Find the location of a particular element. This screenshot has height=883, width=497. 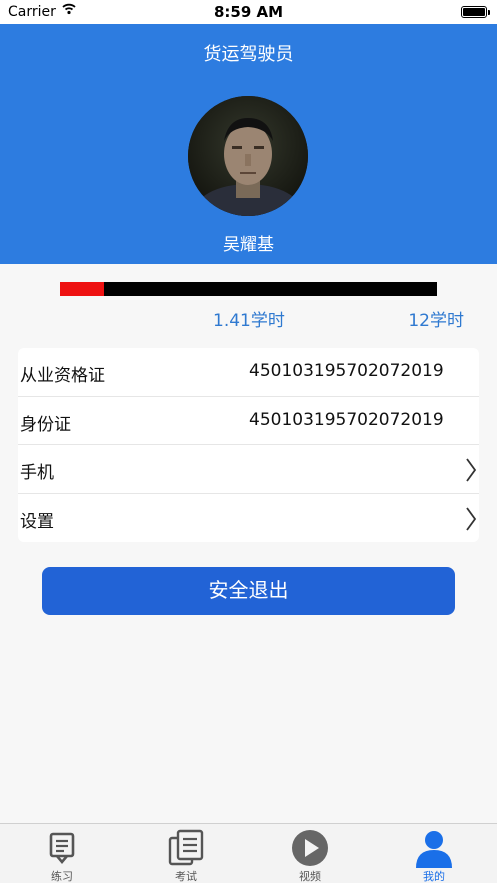

battery-icon is located at coordinates (474, 12).